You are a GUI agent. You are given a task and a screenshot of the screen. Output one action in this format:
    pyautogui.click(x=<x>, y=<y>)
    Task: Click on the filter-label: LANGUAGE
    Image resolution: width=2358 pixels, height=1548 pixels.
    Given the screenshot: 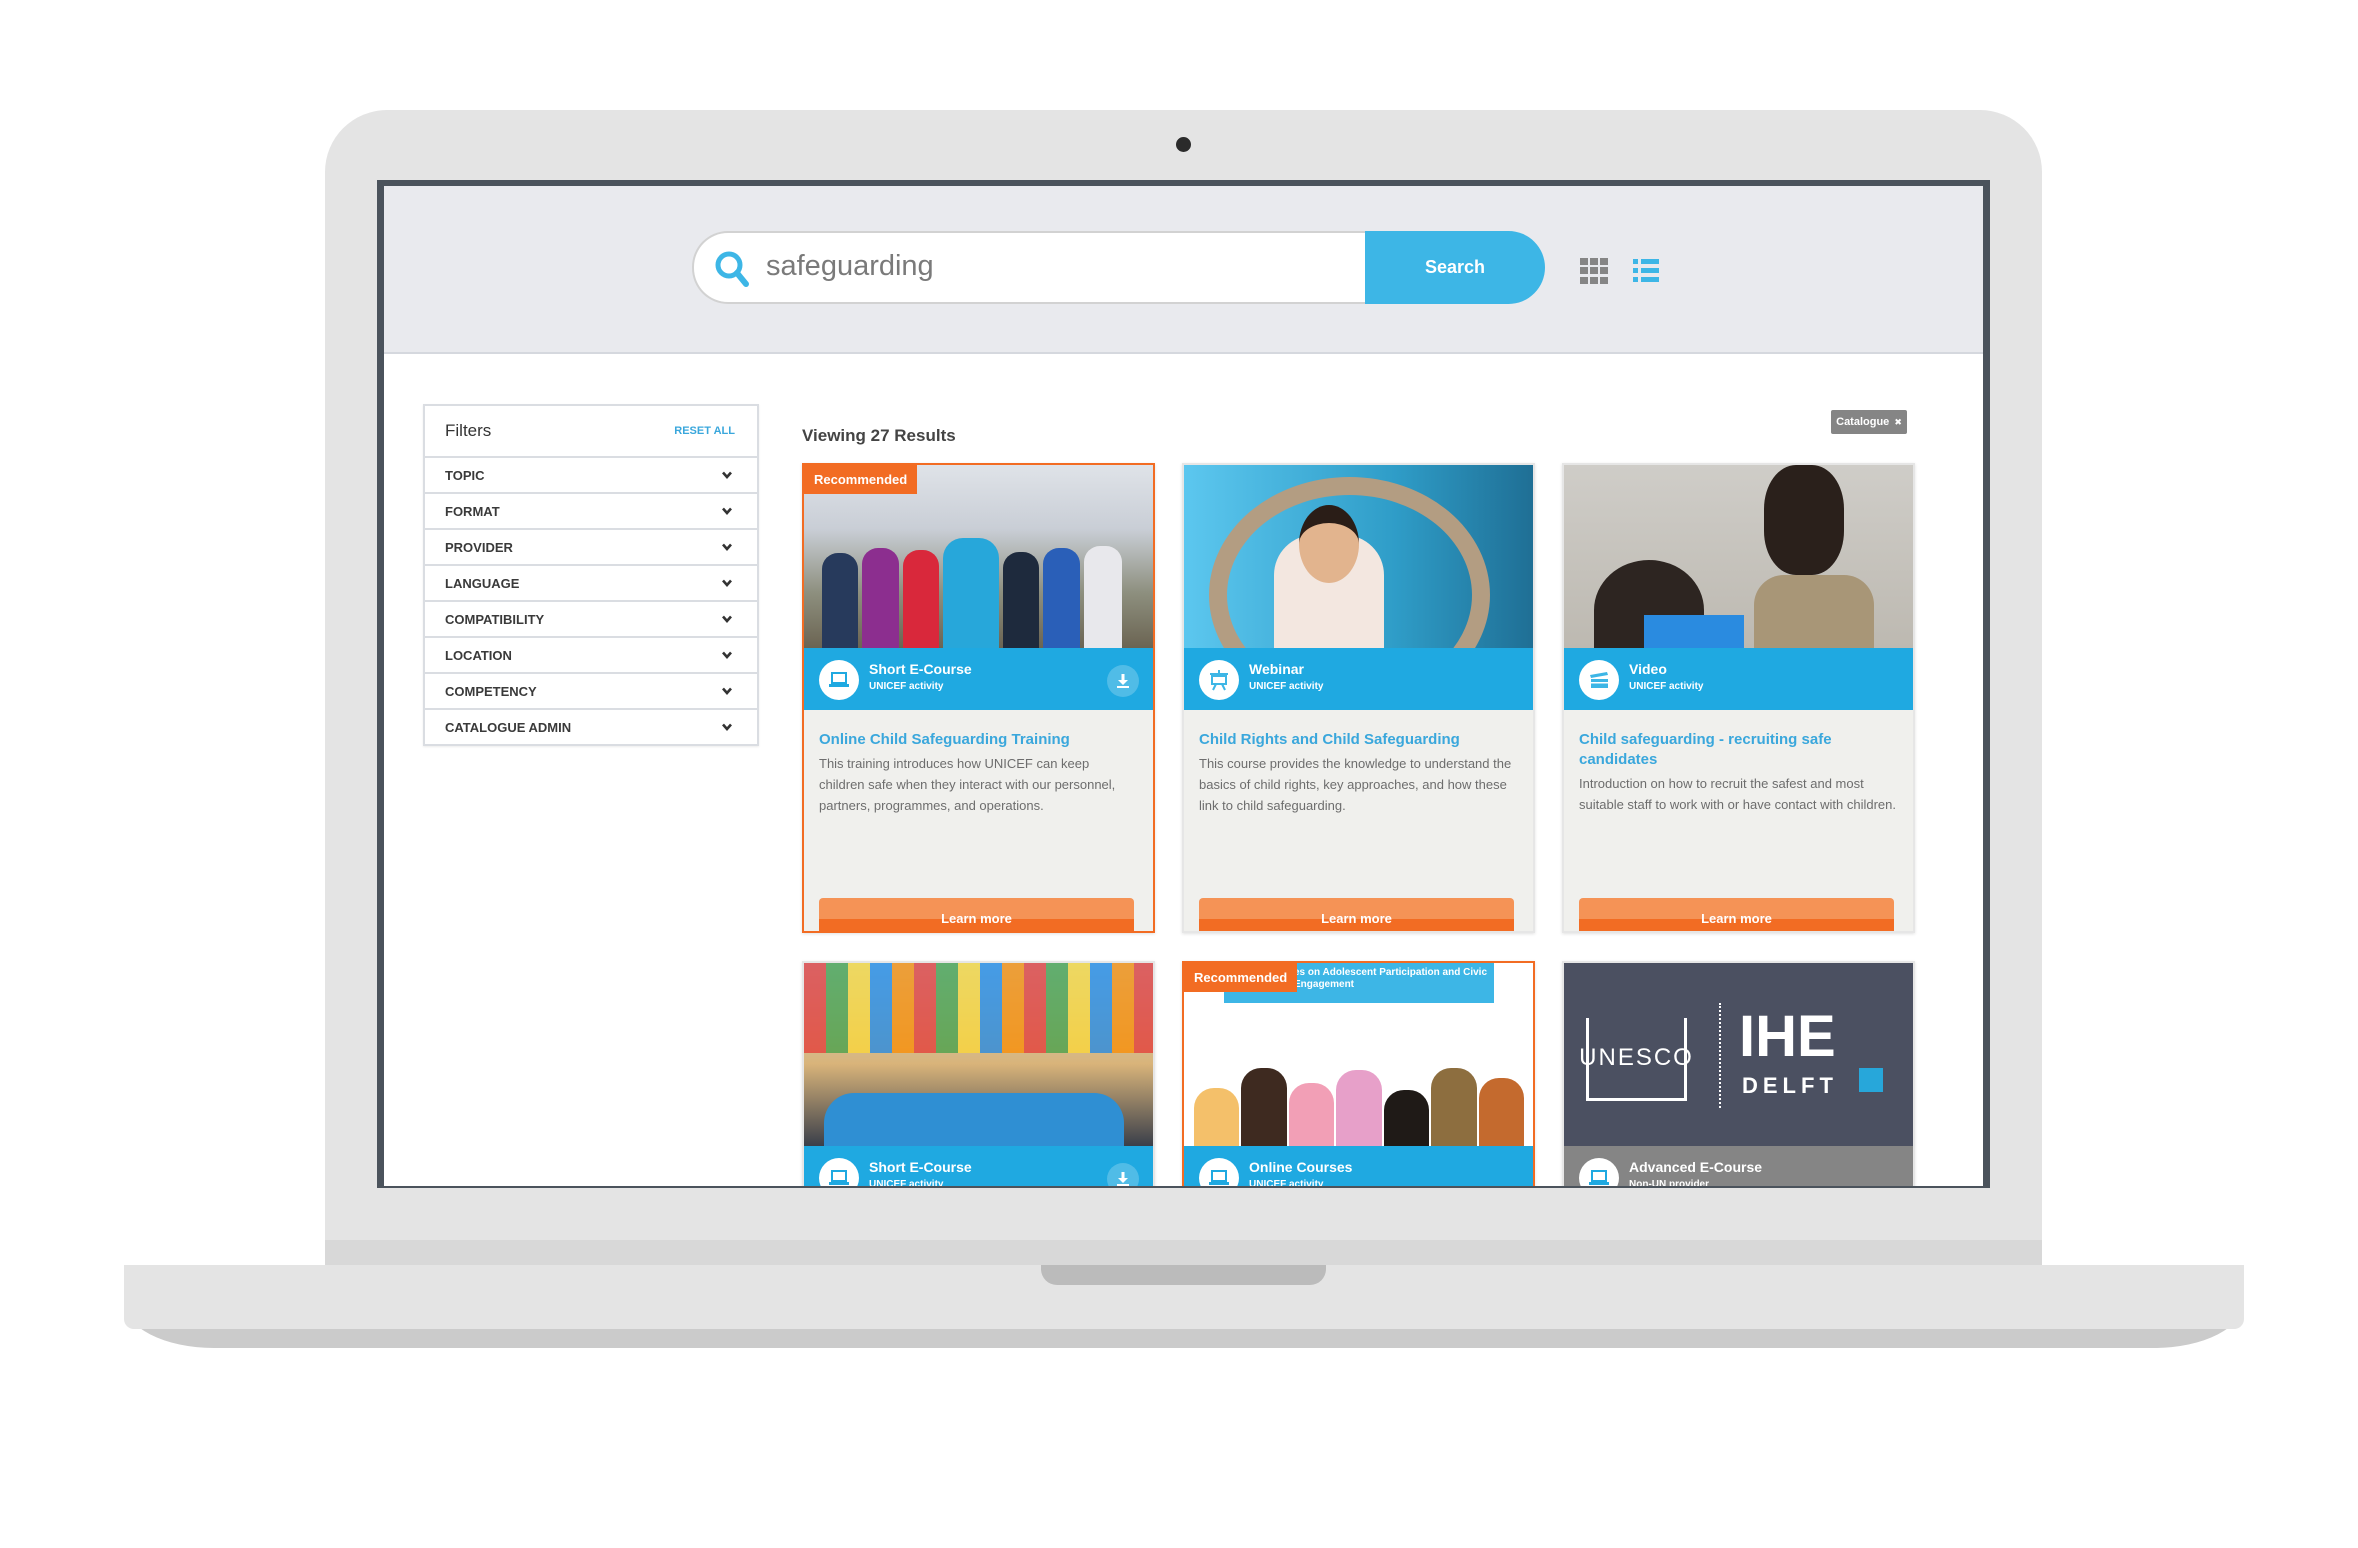 What is the action you would take?
    pyautogui.click(x=482, y=583)
    